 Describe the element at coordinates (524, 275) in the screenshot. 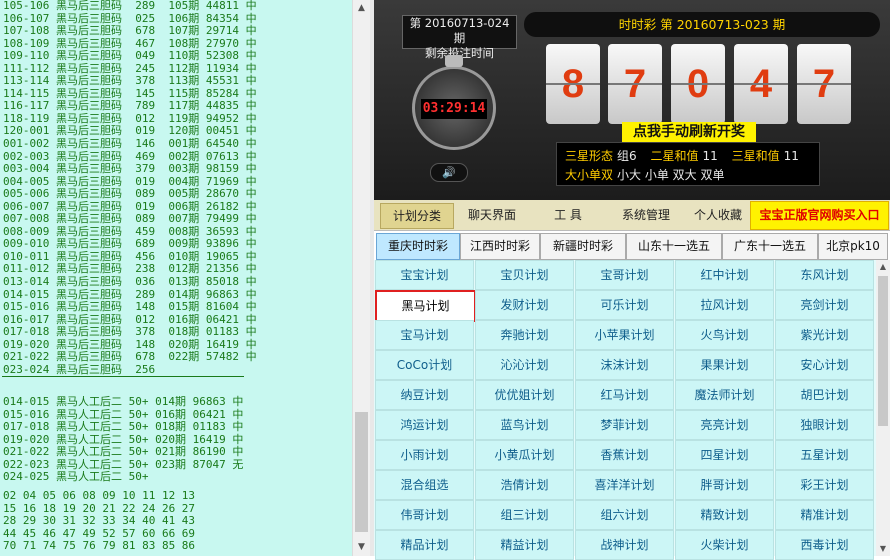

I see `plan-button: 宝贝计划` at that location.